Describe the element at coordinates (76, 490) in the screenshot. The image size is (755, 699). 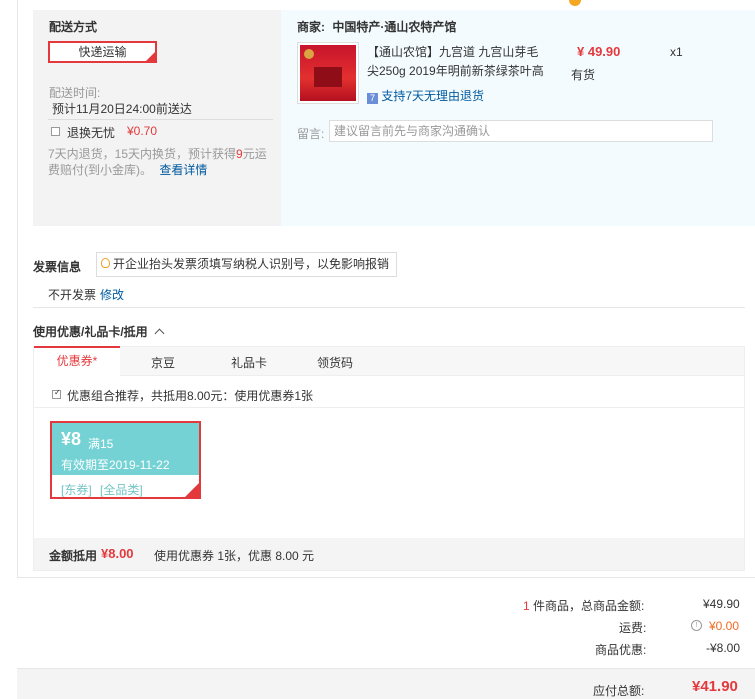
I see `coupon-tag-jd: [东券]` at that location.